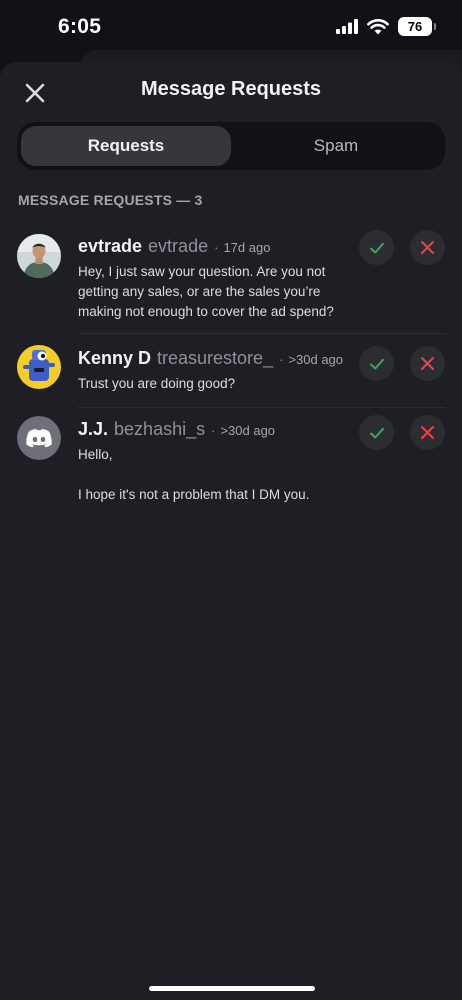 The width and height of the screenshot is (462, 1000). Describe the element at coordinates (115, 358) in the screenshot. I see `display-name: Kenny D` at that location.